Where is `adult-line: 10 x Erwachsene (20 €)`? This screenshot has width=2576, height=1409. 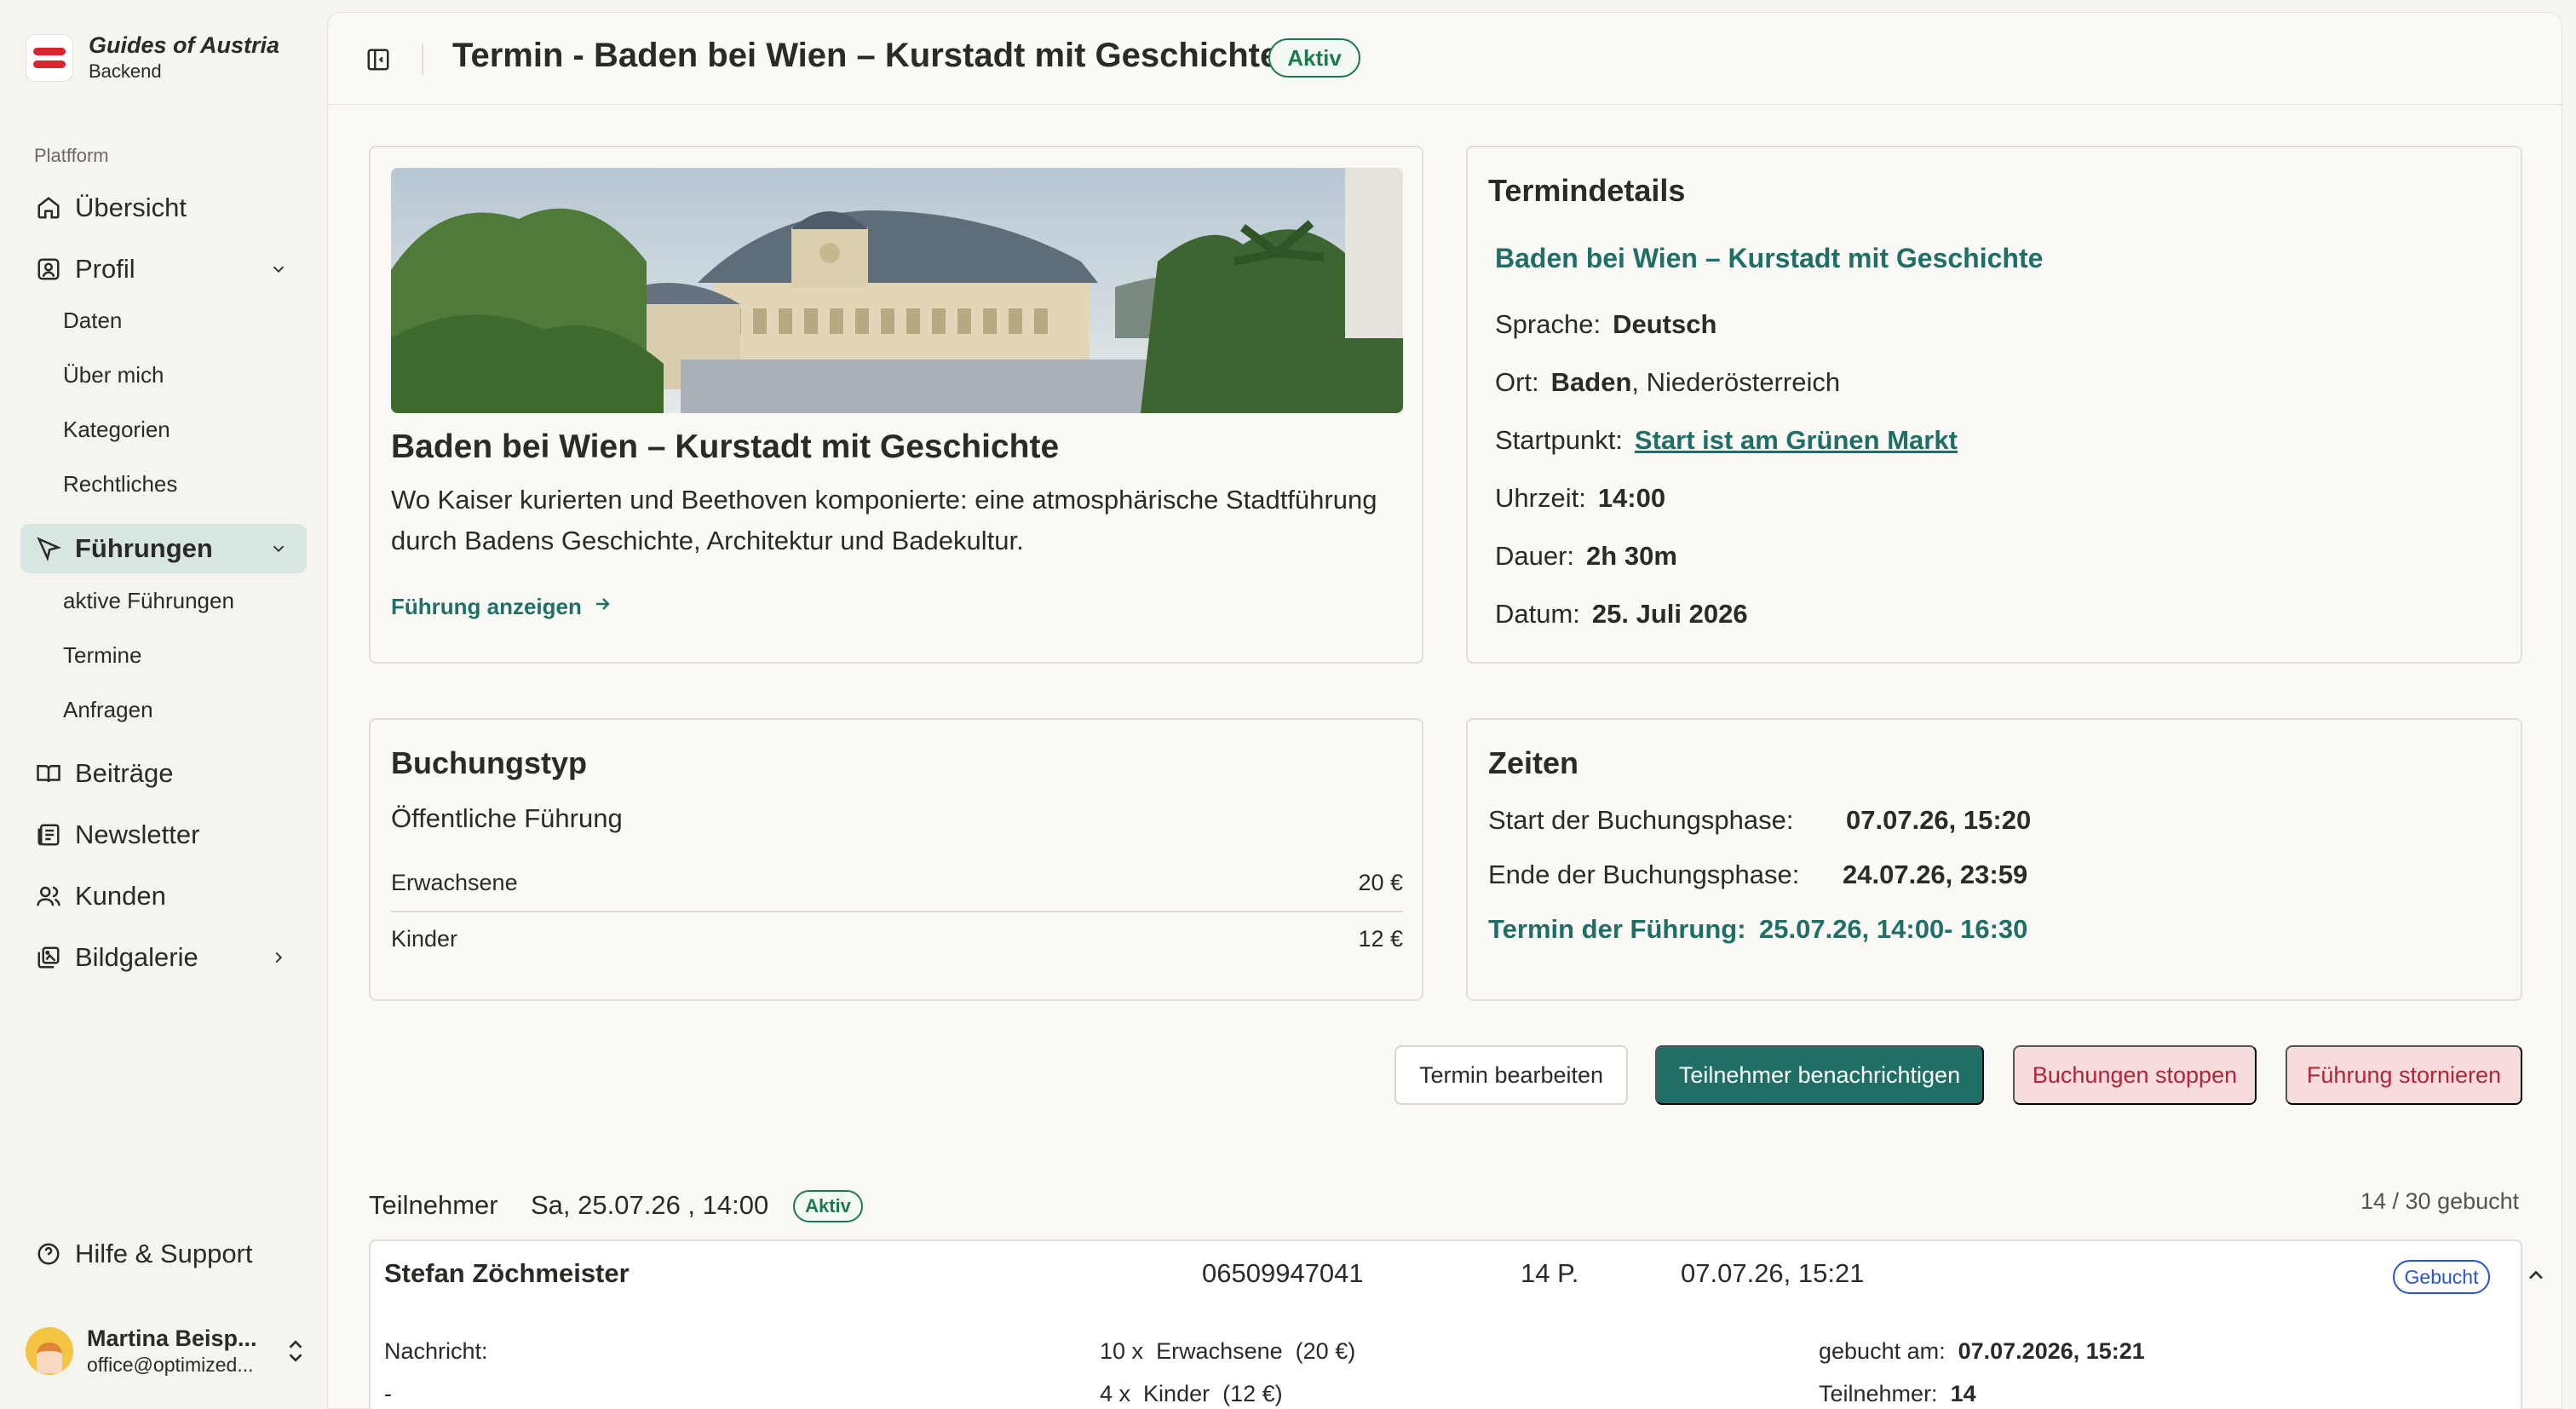 adult-line: 10 x Erwachsene (20 €) is located at coordinates (1227, 1351).